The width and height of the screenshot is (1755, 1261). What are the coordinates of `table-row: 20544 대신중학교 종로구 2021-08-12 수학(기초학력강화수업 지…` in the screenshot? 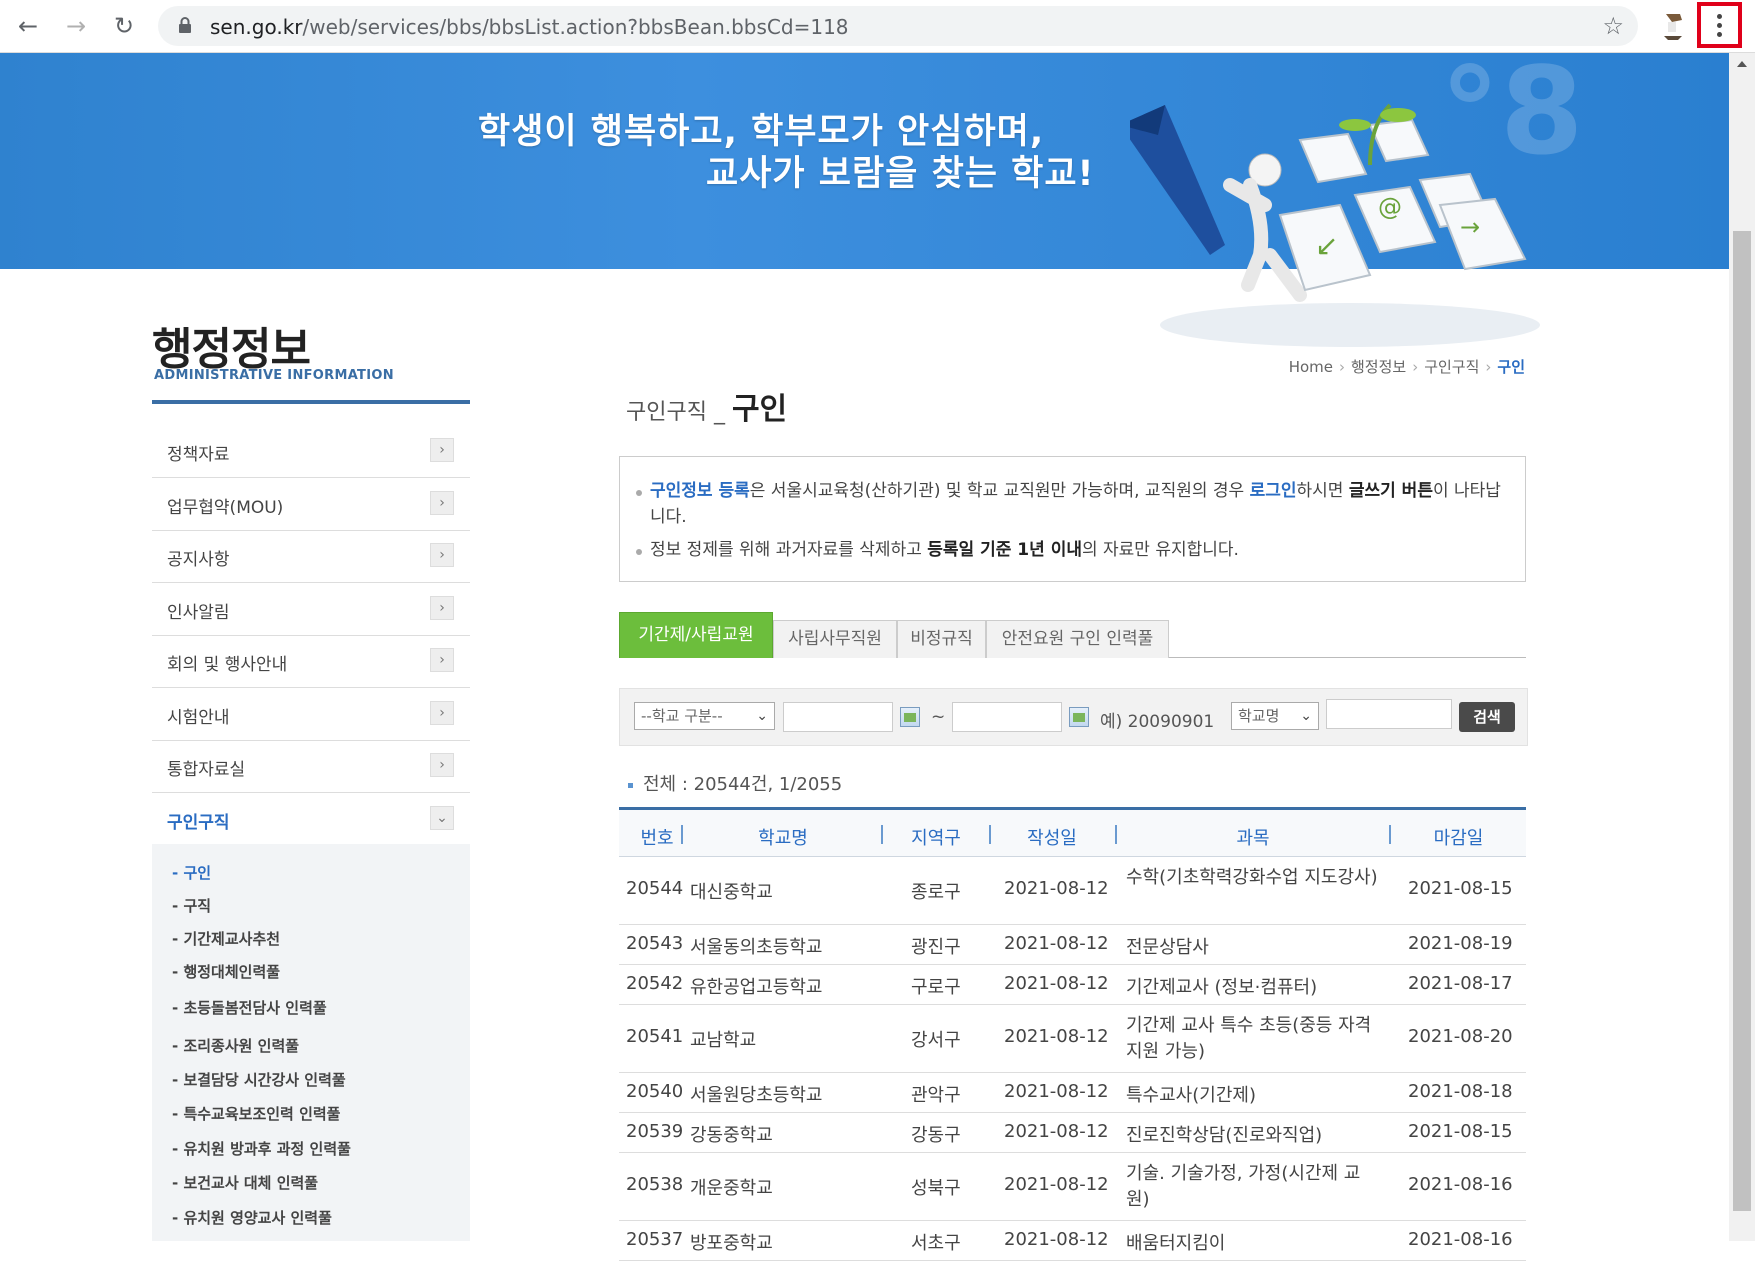 It's located at (1072, 891).